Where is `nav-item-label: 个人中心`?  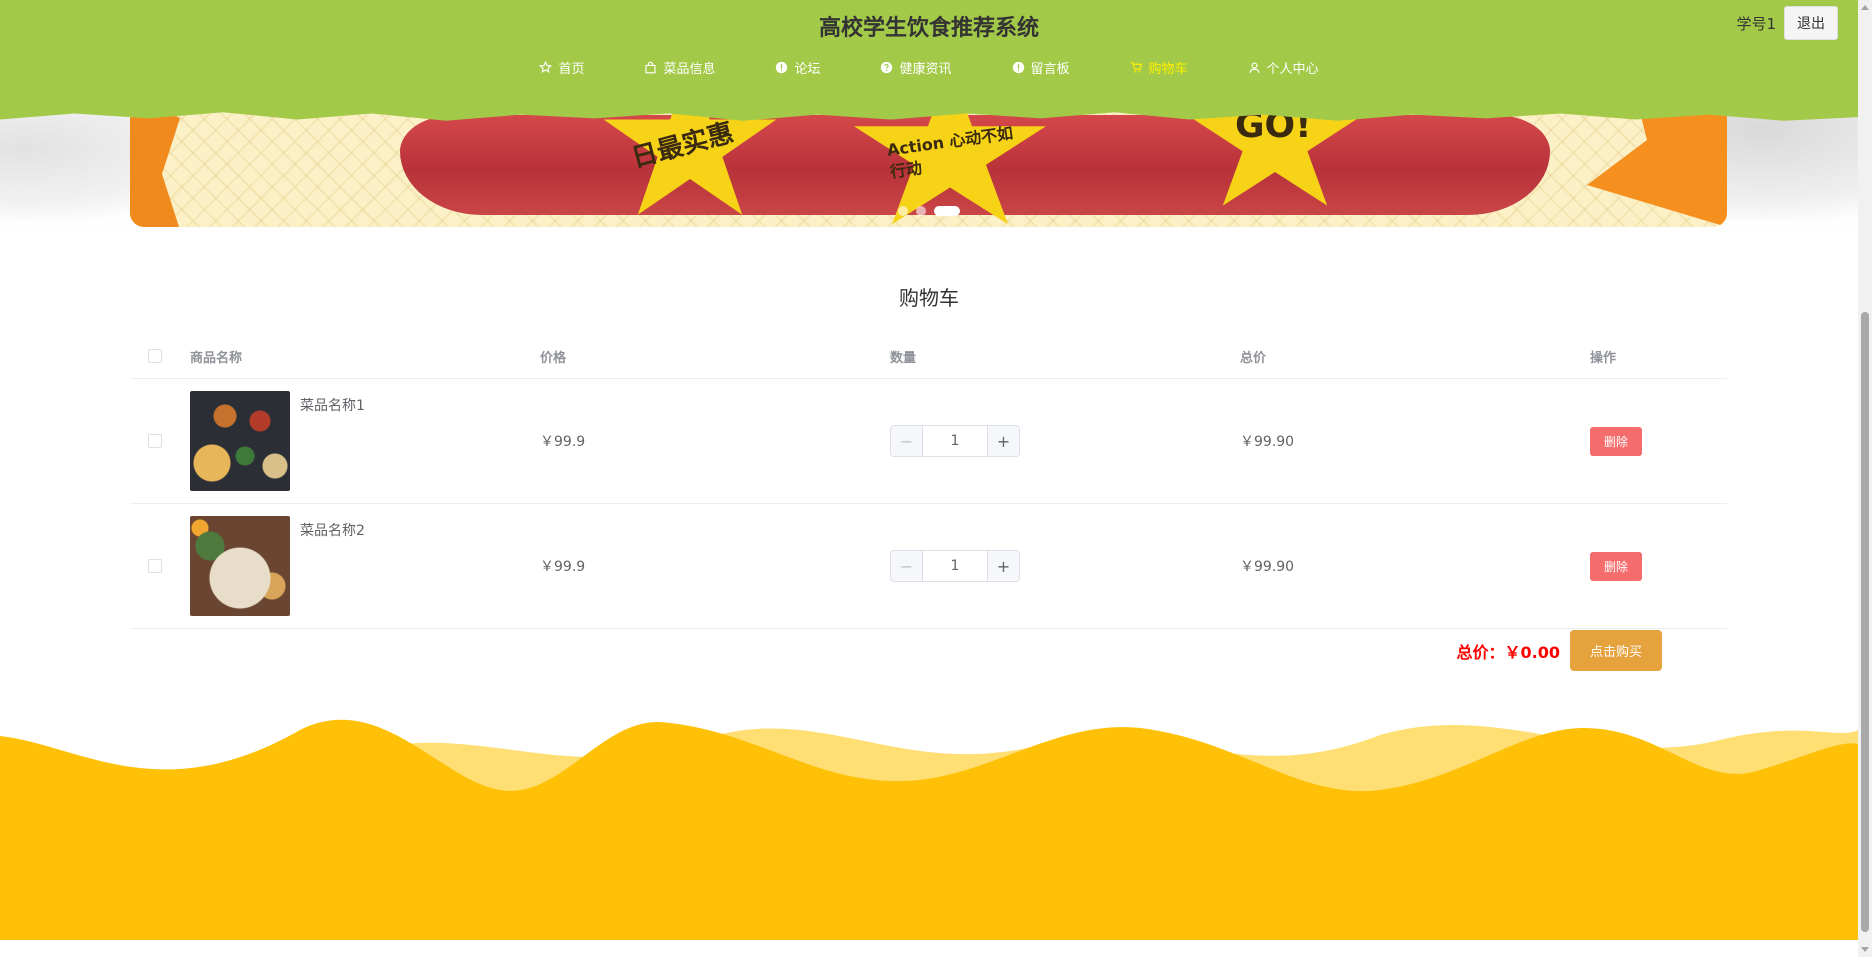
nav-item-label: 个人中心 is located at coordinates (1292, 69).